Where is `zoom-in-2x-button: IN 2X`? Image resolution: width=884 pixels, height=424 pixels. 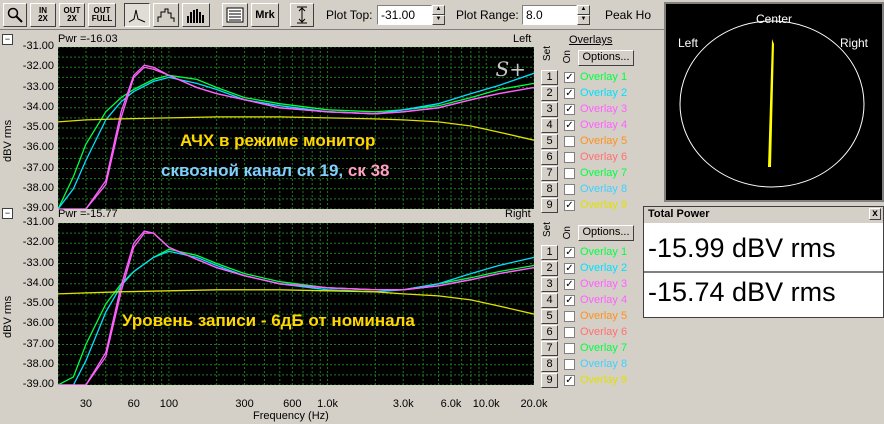
zoom-in-2x-button: IN 2X is located at coordinates (43, 15).